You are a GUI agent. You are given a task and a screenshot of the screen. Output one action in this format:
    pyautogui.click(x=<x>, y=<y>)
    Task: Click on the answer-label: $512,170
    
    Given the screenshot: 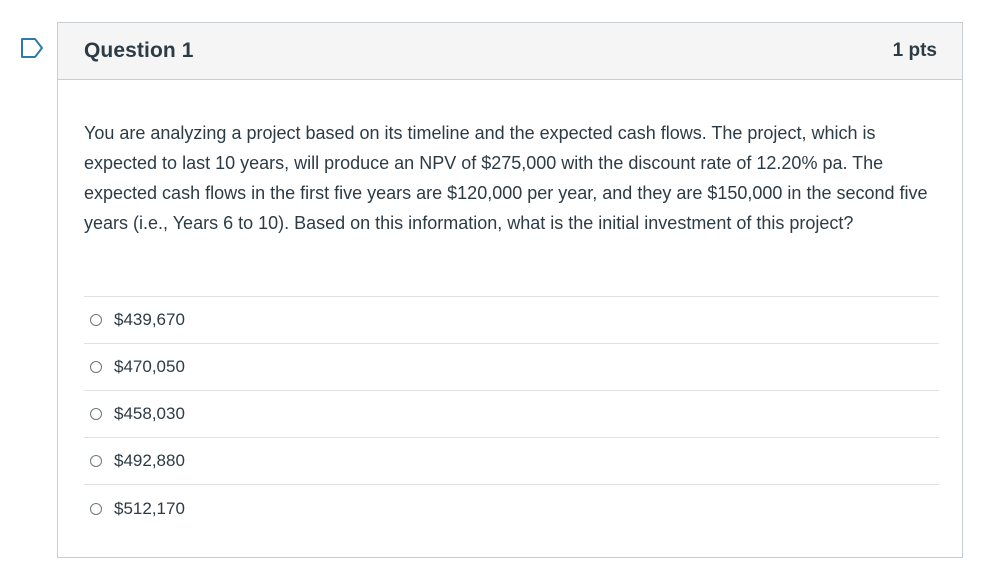 What is the action you would take?
    pyautogui.click(x=149, y=508)
    